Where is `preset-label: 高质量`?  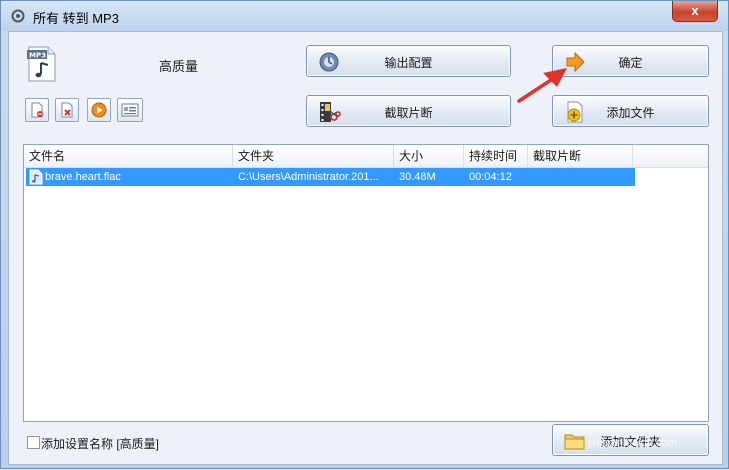
preset-label: 高质量 is located at coordinates (179, 66).